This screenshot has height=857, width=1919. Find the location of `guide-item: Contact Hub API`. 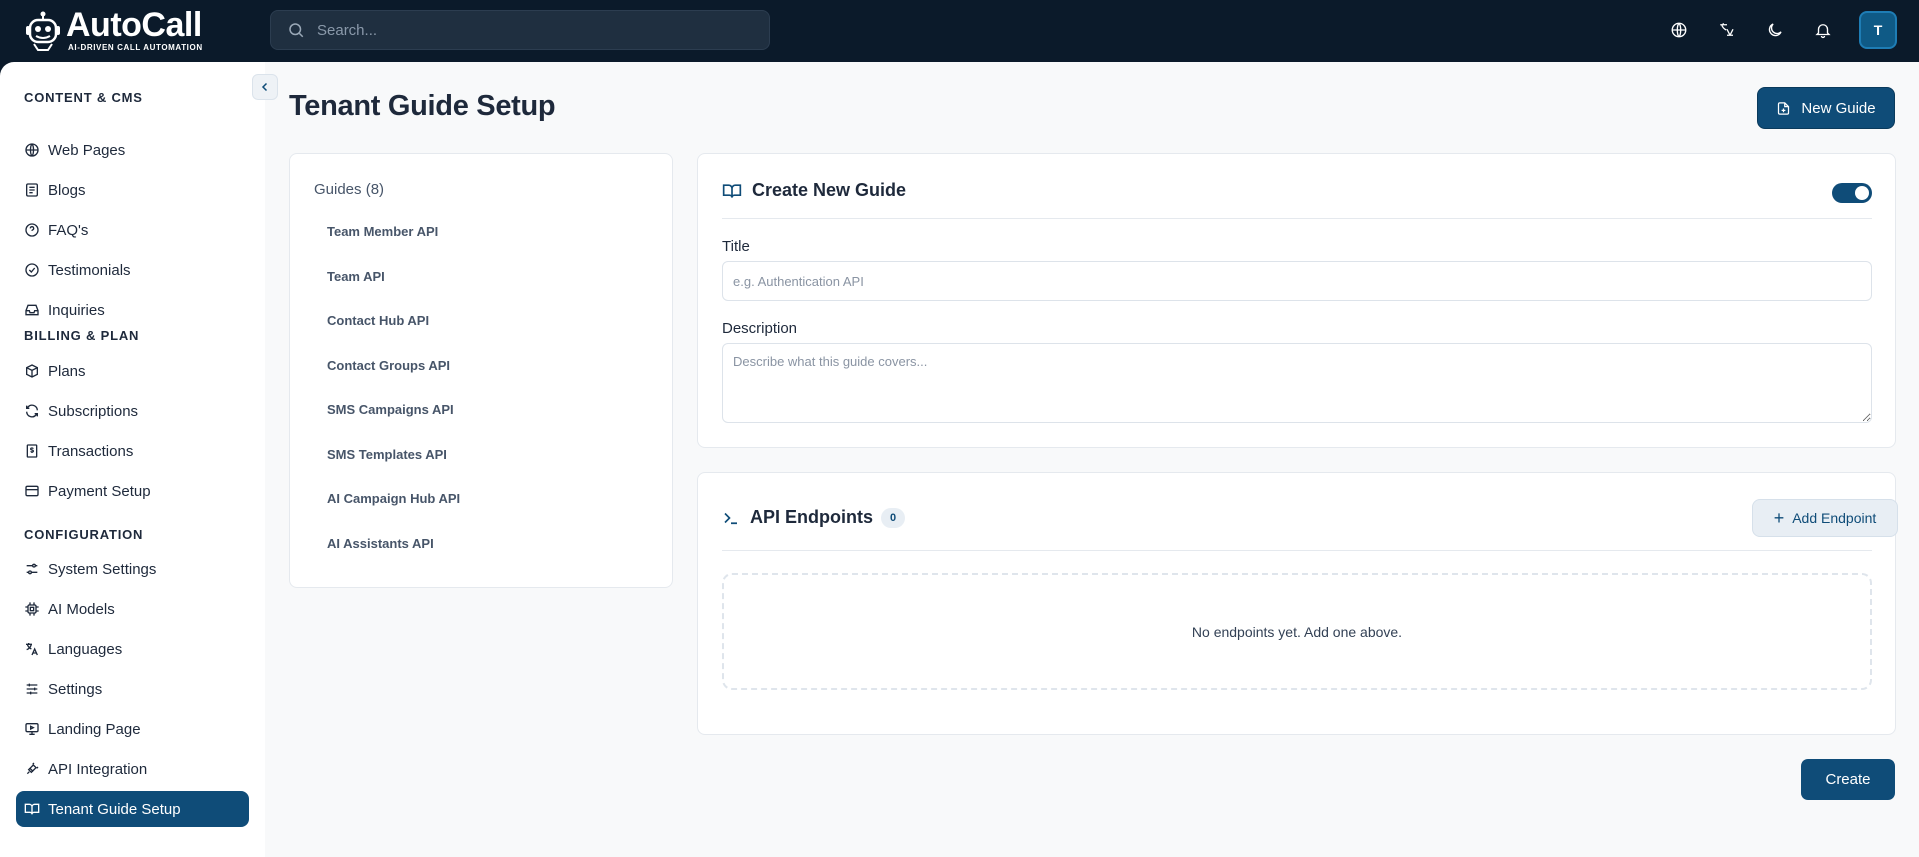

guide-item: Contact Hub API is located at coordinates (378, 320).